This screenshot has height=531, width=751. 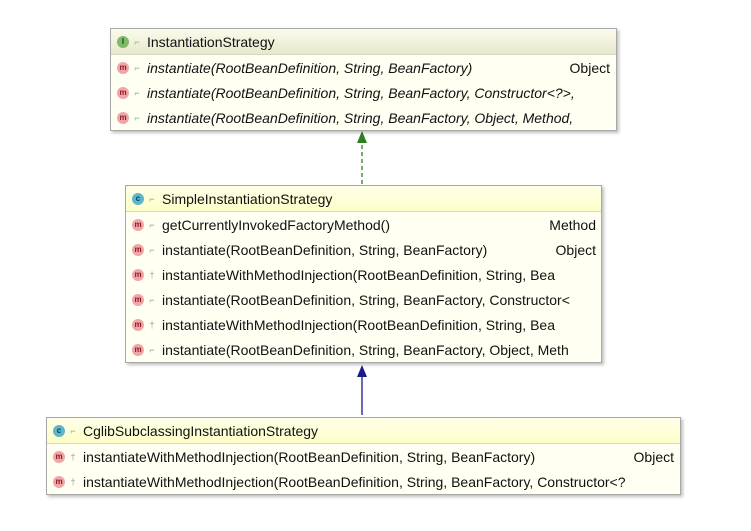 What do you see at coordinates (363, 42) in the screenshot?
I see `node-header: I ⌐ InstantiationStrategy` at bounding box center [363, 42].